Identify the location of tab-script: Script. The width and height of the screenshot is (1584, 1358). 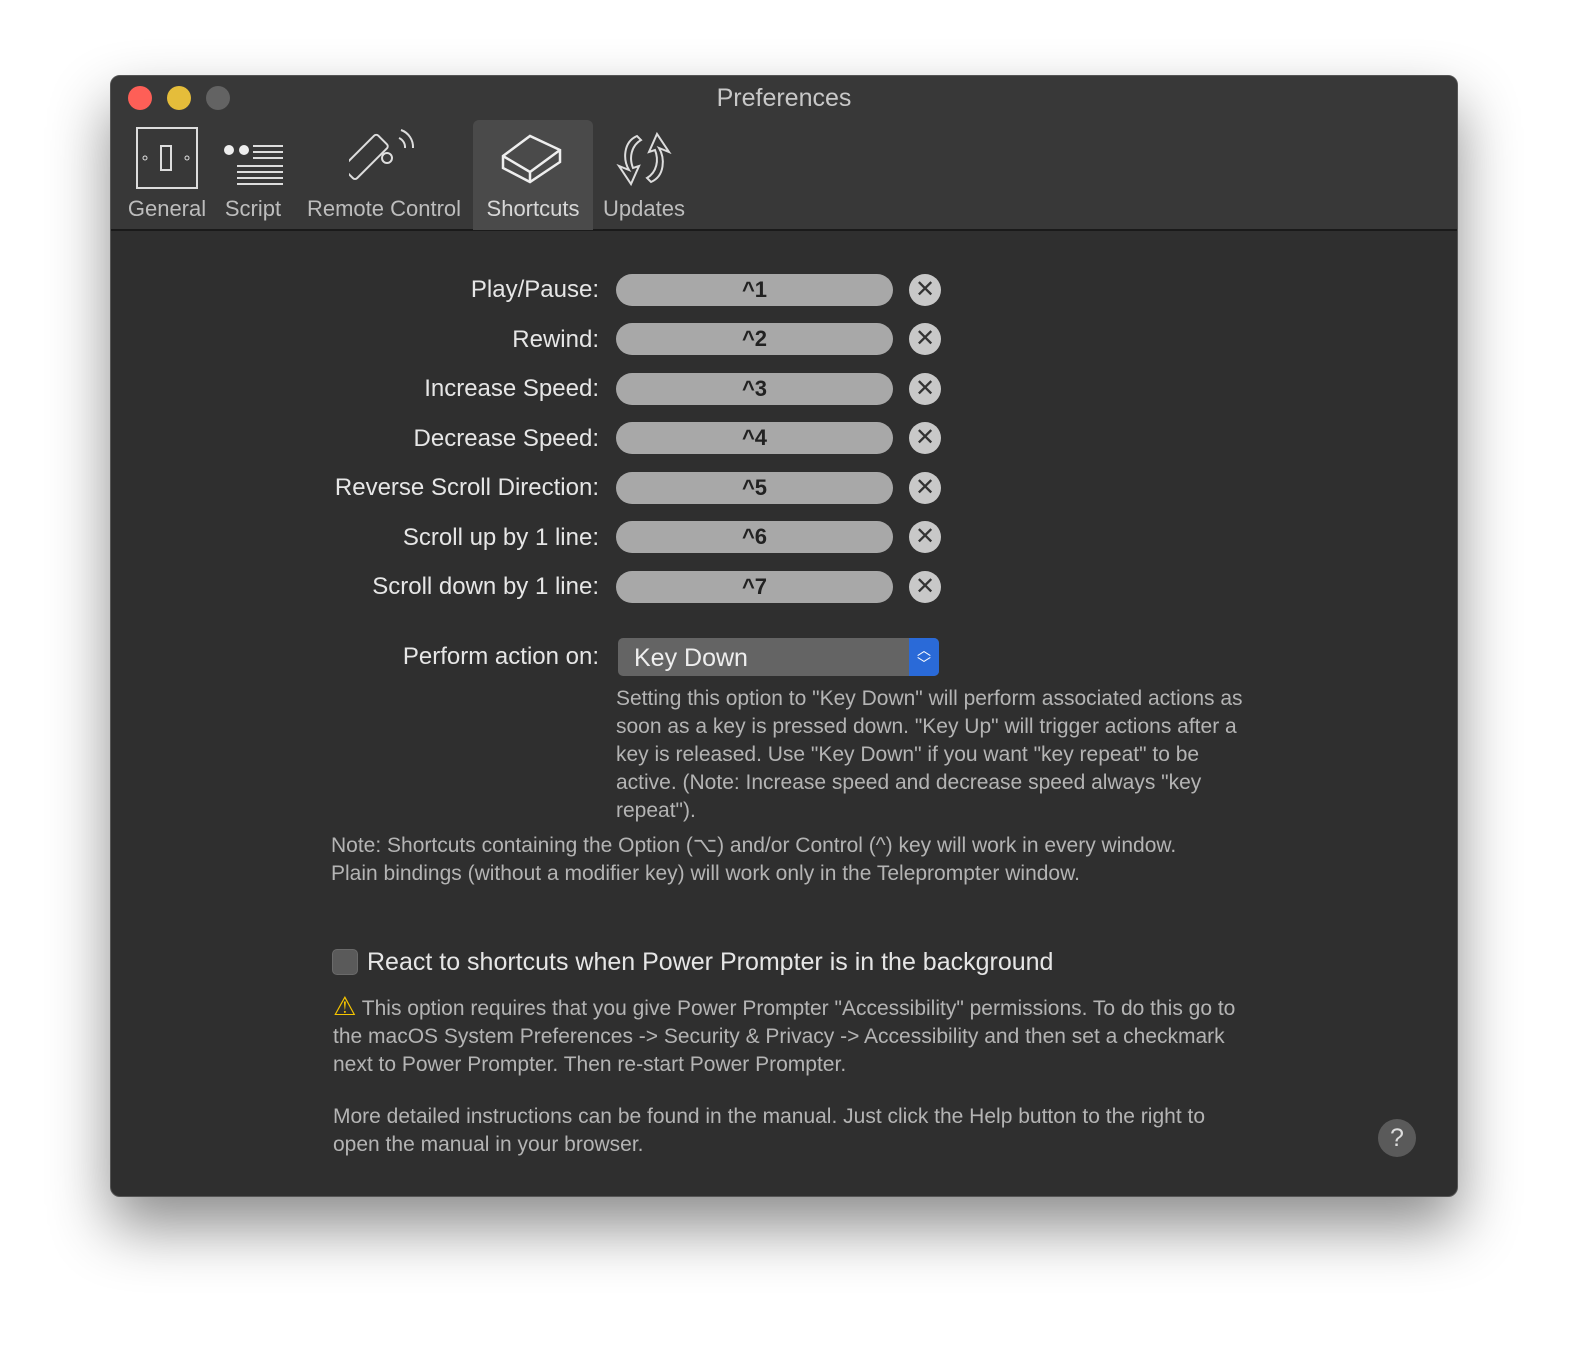
(253, 175).